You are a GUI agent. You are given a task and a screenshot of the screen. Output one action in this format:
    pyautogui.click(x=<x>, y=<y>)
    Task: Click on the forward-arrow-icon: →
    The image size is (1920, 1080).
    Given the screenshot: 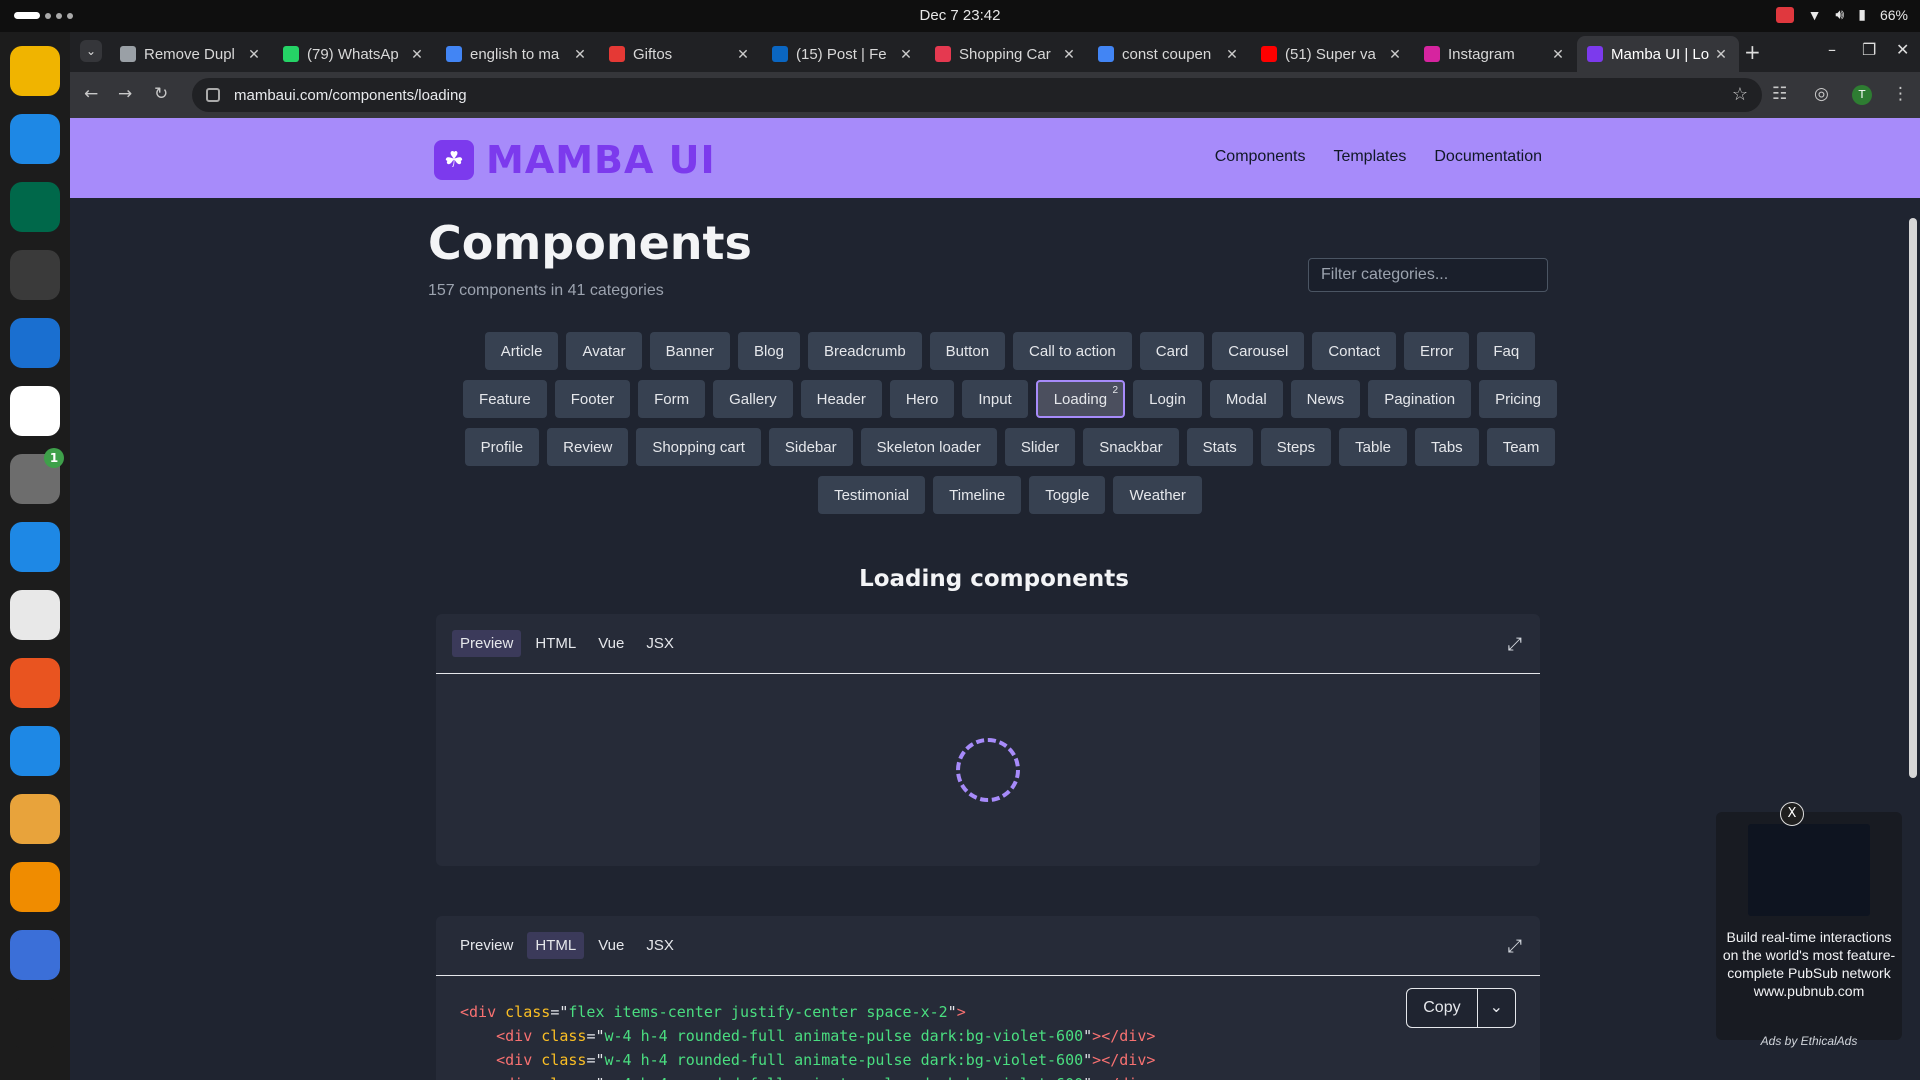 What is the action you would take?
    pyautogui.click(x=125, y=94)
    